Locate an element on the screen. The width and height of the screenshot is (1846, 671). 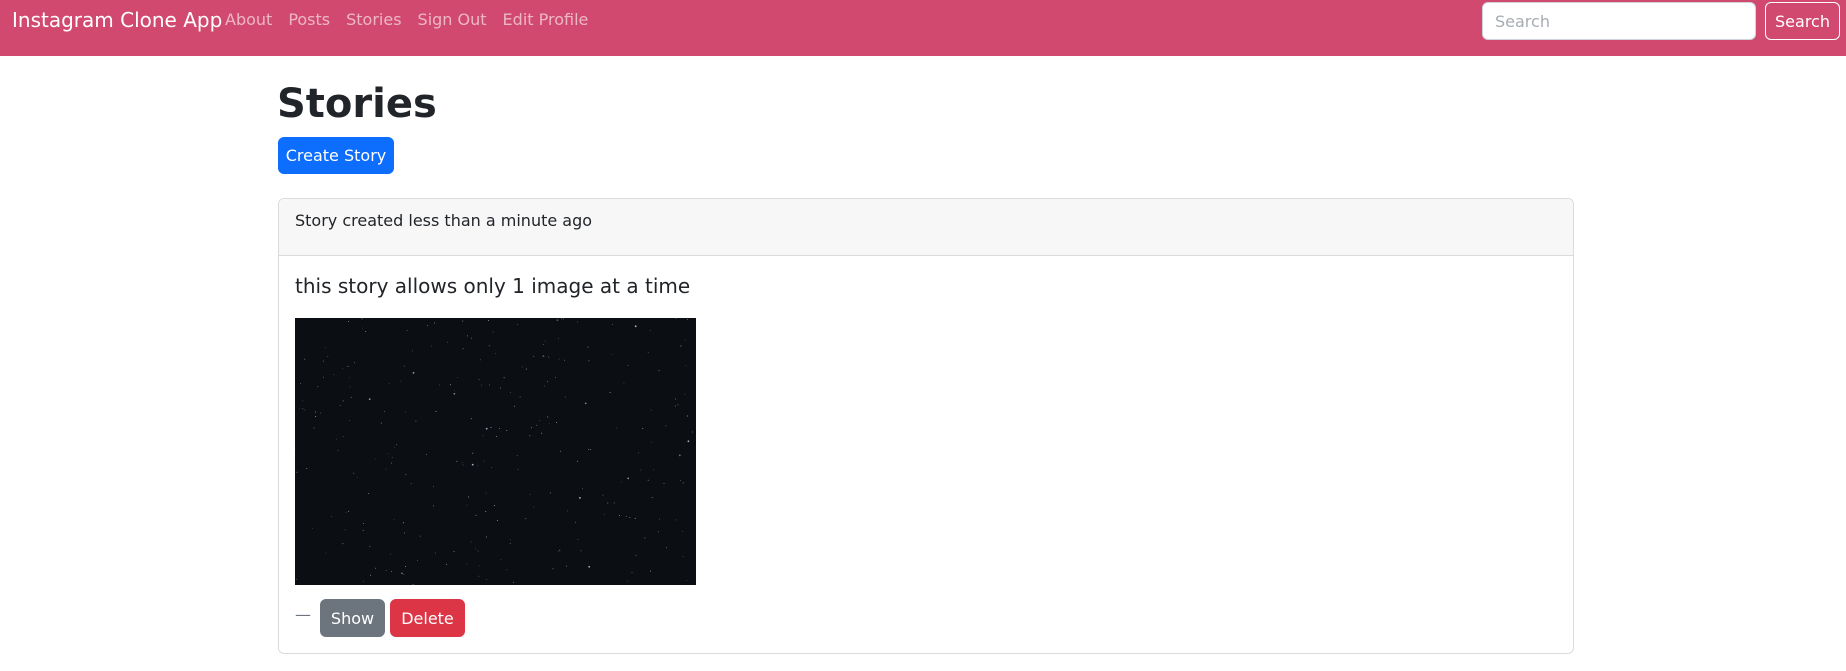
story-card-header: Story created less than a minute ago is located at coordinates (926, 227).